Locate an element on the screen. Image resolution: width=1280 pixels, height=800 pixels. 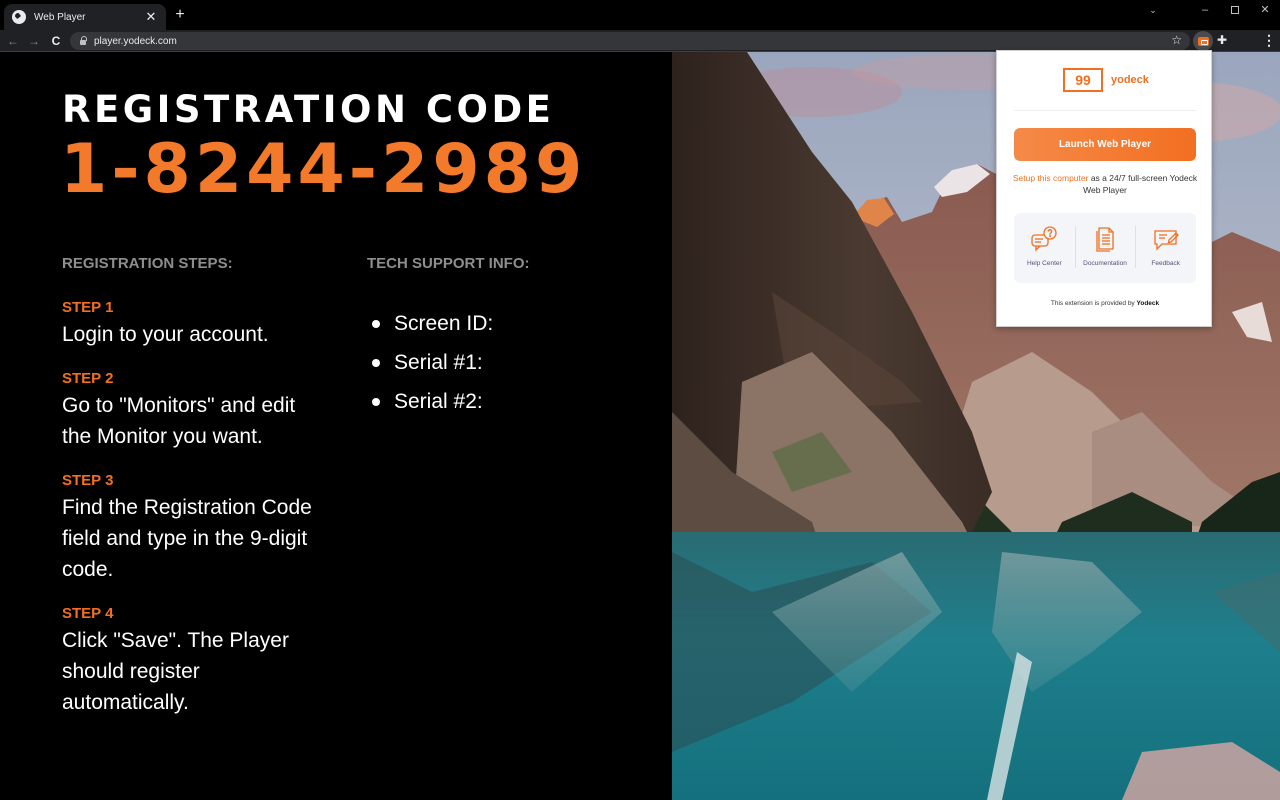
help-center-link: Help Center is located at coordinates (1044, 248).